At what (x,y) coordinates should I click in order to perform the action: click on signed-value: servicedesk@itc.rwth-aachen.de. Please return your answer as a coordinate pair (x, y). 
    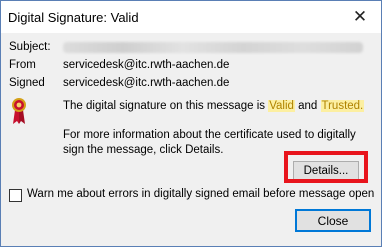
    Looking at the image, I should click on (146, 83).